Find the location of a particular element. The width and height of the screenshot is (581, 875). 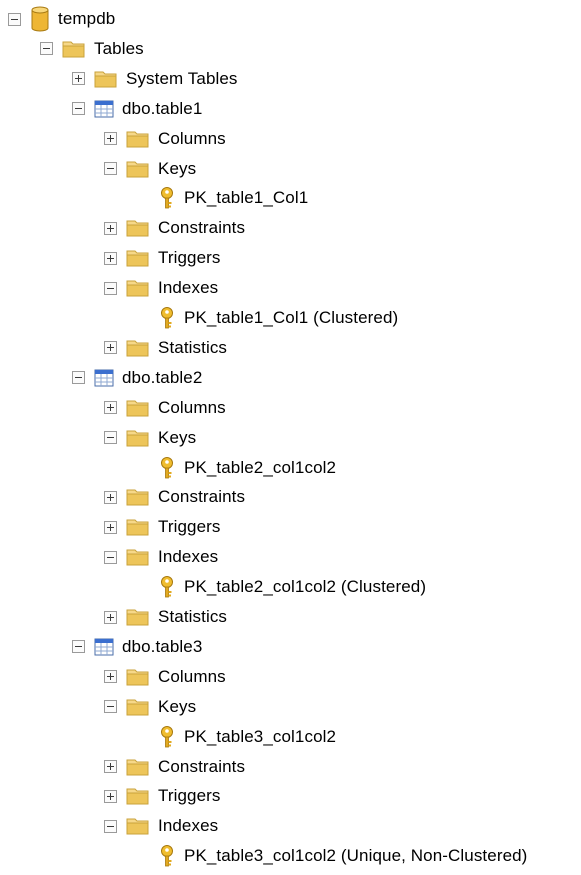

tree-node: dbo.table3 is located at coordinates (137, 647).